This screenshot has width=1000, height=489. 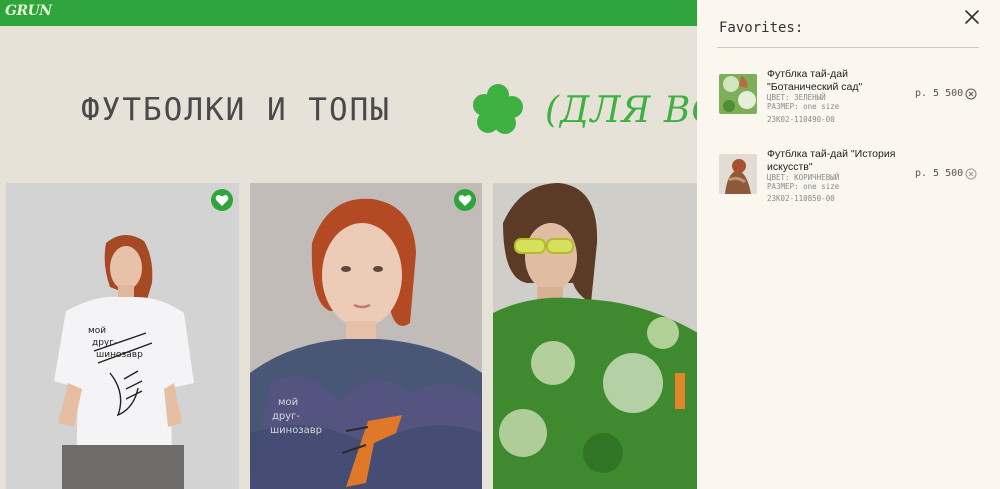 What do you see at coordinates (837, 81) in the screenshot?
I see `favorite-item-name: Футблка тай-дай "Ботанический сад"` at bounding box center [837, 81].